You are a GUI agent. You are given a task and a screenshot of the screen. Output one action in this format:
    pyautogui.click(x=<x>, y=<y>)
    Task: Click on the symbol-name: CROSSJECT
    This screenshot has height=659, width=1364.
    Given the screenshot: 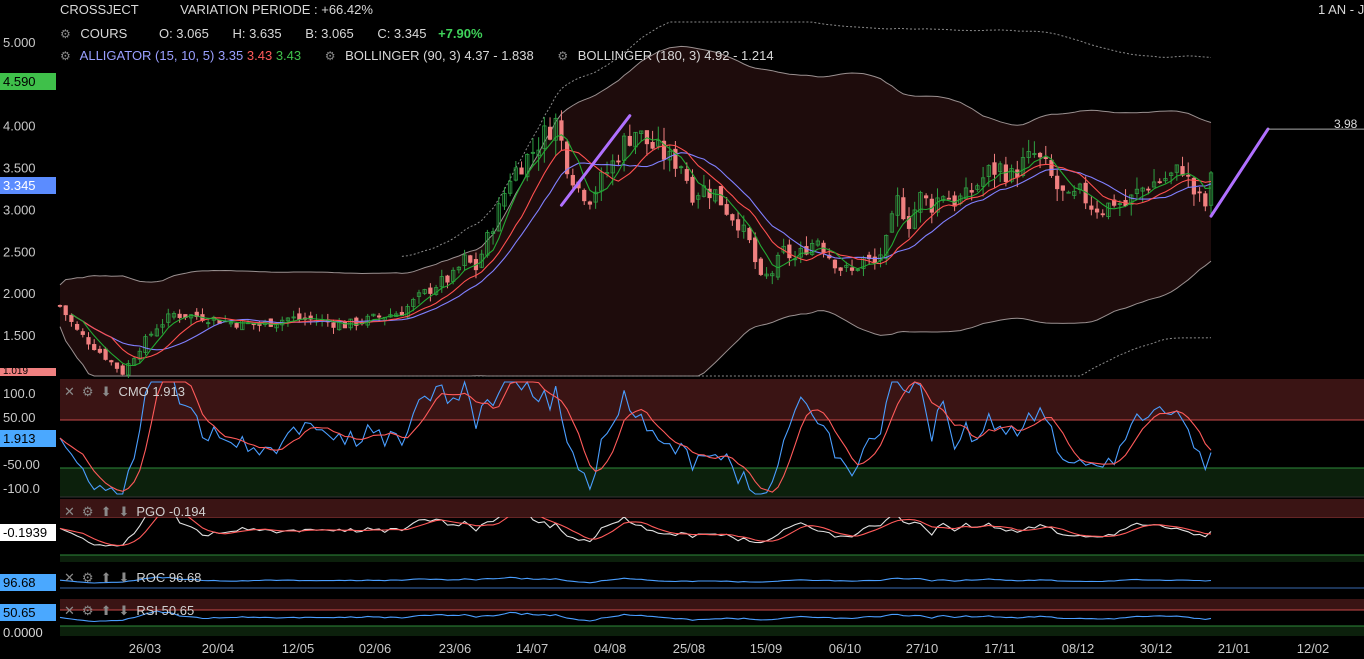 What is the action you would take?
    pyautogui.click(x=99, y=9)
    